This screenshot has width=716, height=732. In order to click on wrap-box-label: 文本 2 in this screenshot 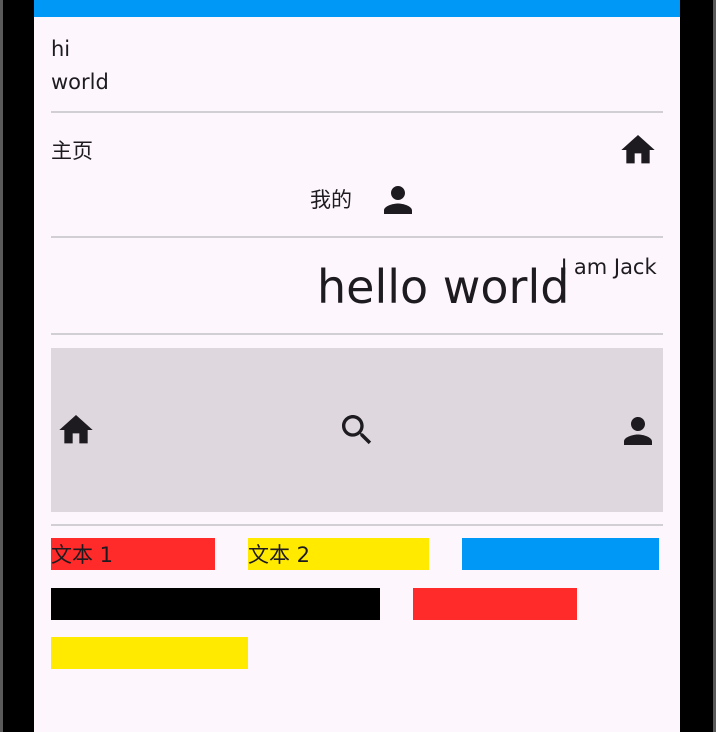, I will do `click(279, 555)`.